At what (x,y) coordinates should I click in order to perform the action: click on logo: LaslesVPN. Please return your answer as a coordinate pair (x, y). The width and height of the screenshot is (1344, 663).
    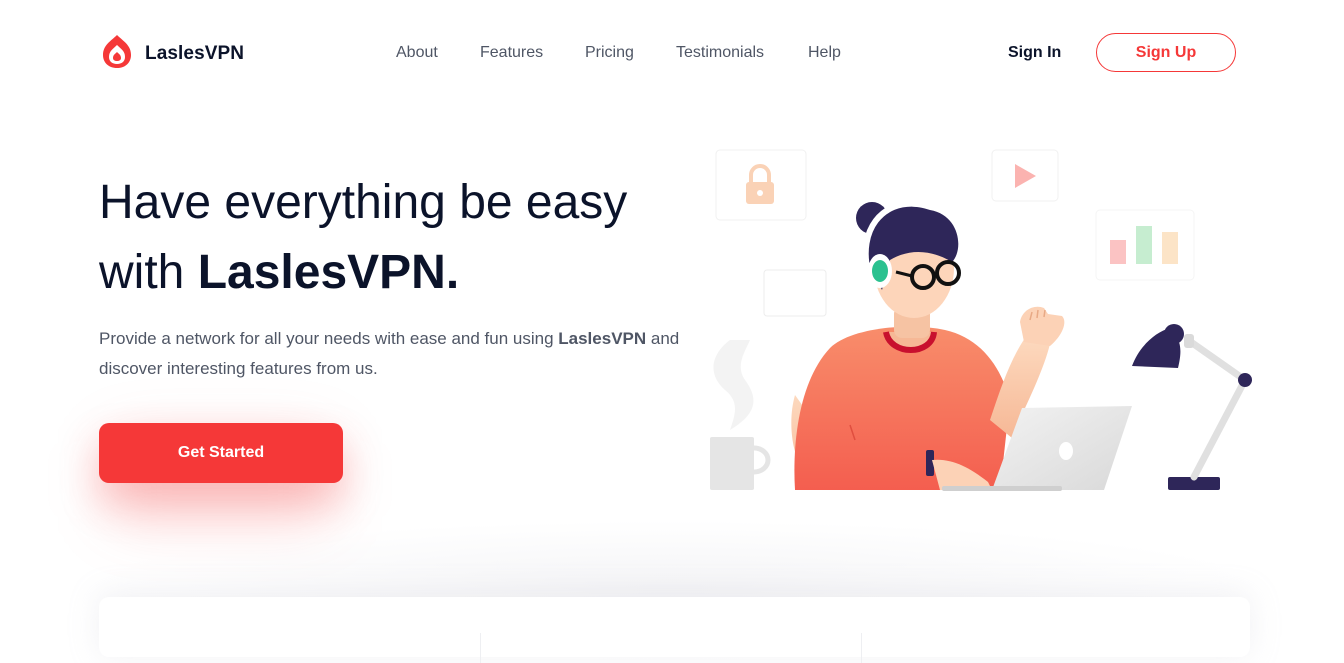
    Looking at the image, I should click on (171, 53).